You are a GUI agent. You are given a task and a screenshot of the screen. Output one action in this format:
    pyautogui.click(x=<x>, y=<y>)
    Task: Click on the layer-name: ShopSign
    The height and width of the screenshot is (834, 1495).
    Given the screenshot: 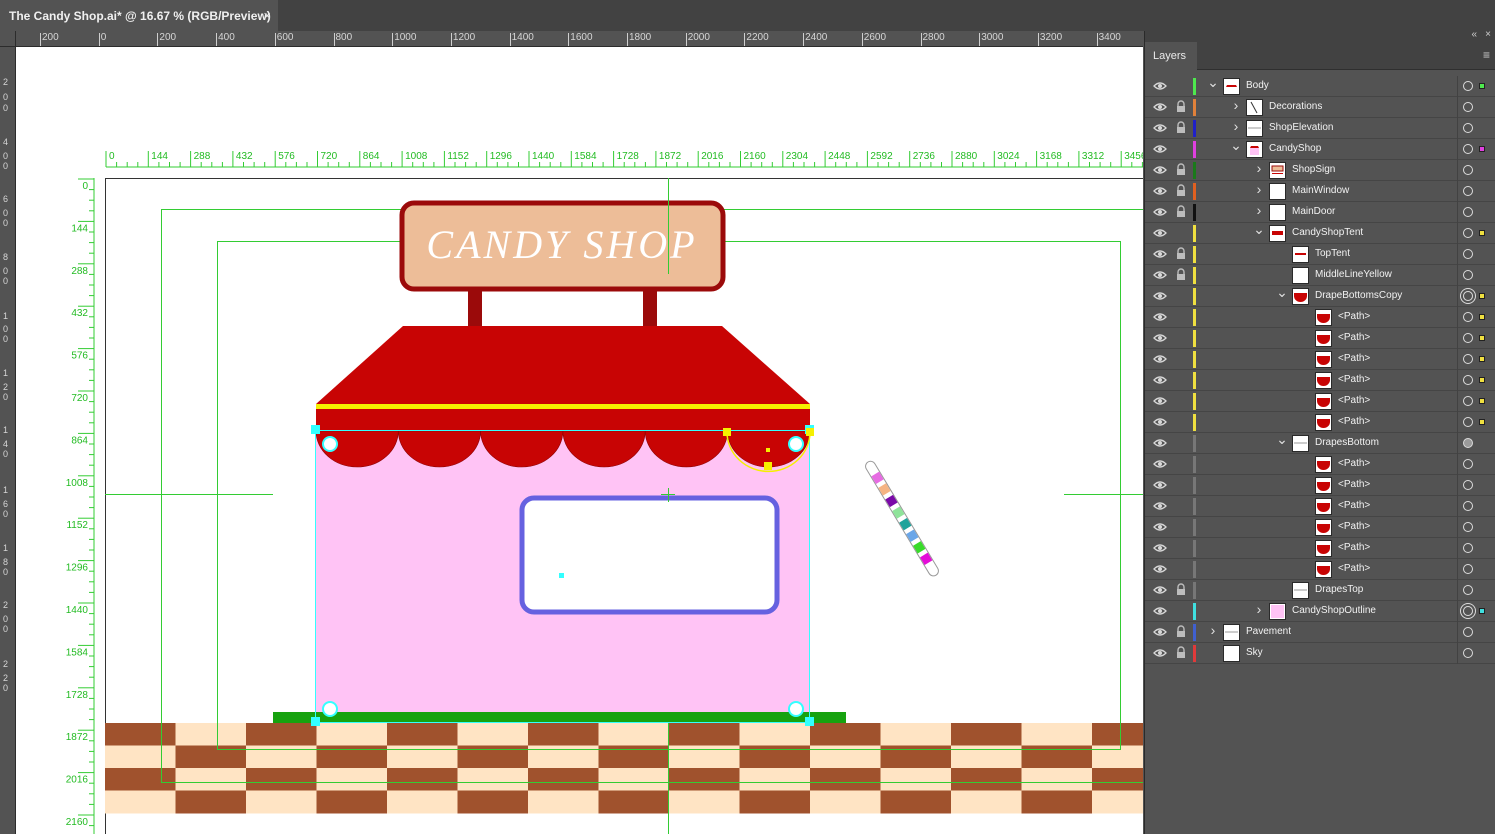 What is the action you would take?
    pyautogui.click(x=1313, y=169)
    